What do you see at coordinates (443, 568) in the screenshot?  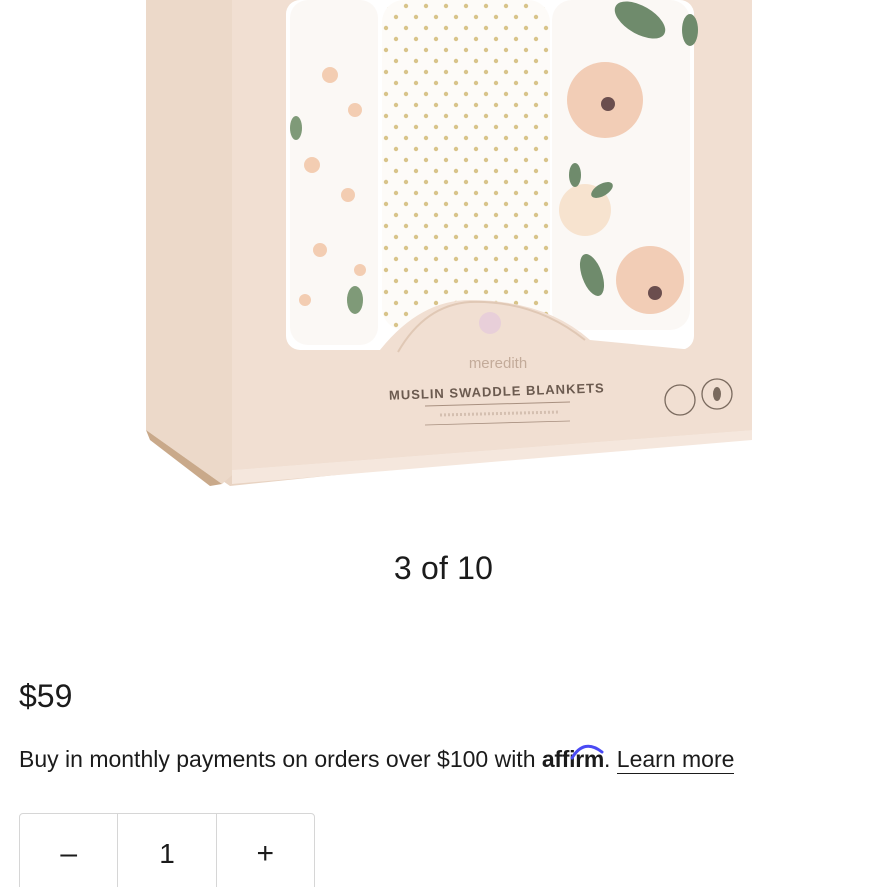 I see `image-counter: 3 of 10` at bounding box center [443, 568].